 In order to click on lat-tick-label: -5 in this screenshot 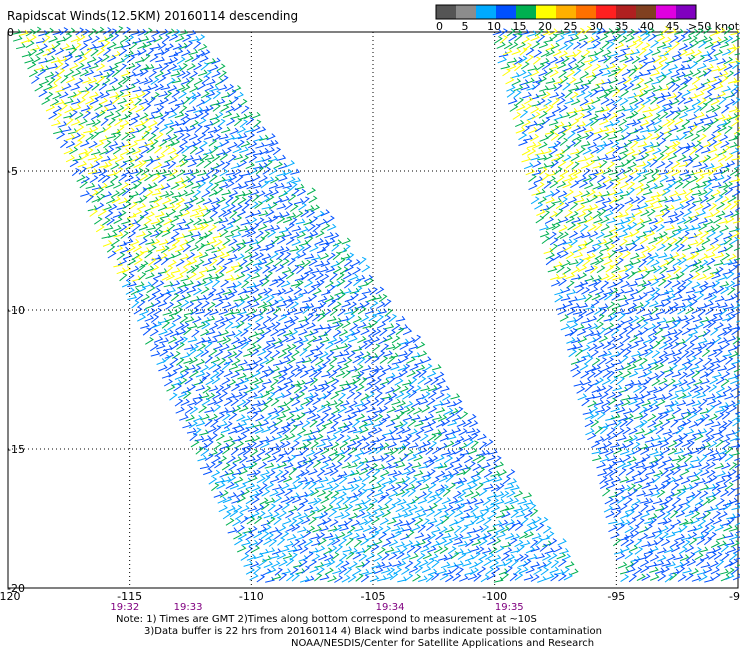, I will do `click(12, 171)`.